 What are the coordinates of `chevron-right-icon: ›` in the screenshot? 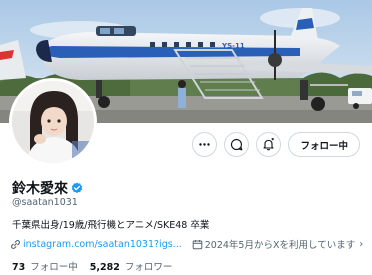 It's located at (361, 244).